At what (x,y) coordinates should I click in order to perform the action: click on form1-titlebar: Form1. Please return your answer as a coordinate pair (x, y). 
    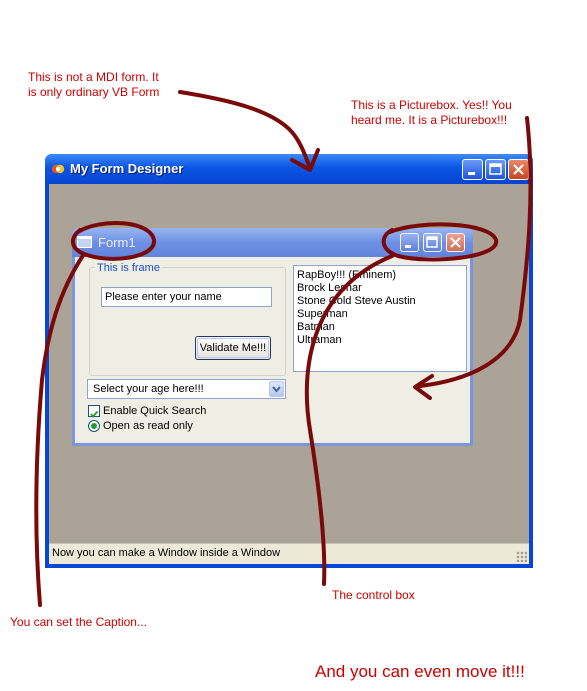
    Looking at the image, I should click on (272, 242).